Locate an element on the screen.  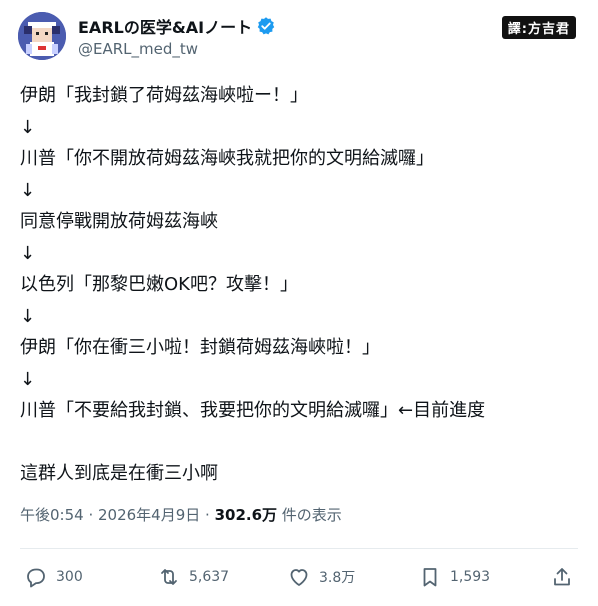
tweet-line: 同意停戰開放荷姆茲海峽 is located at coordinates (119, 221).